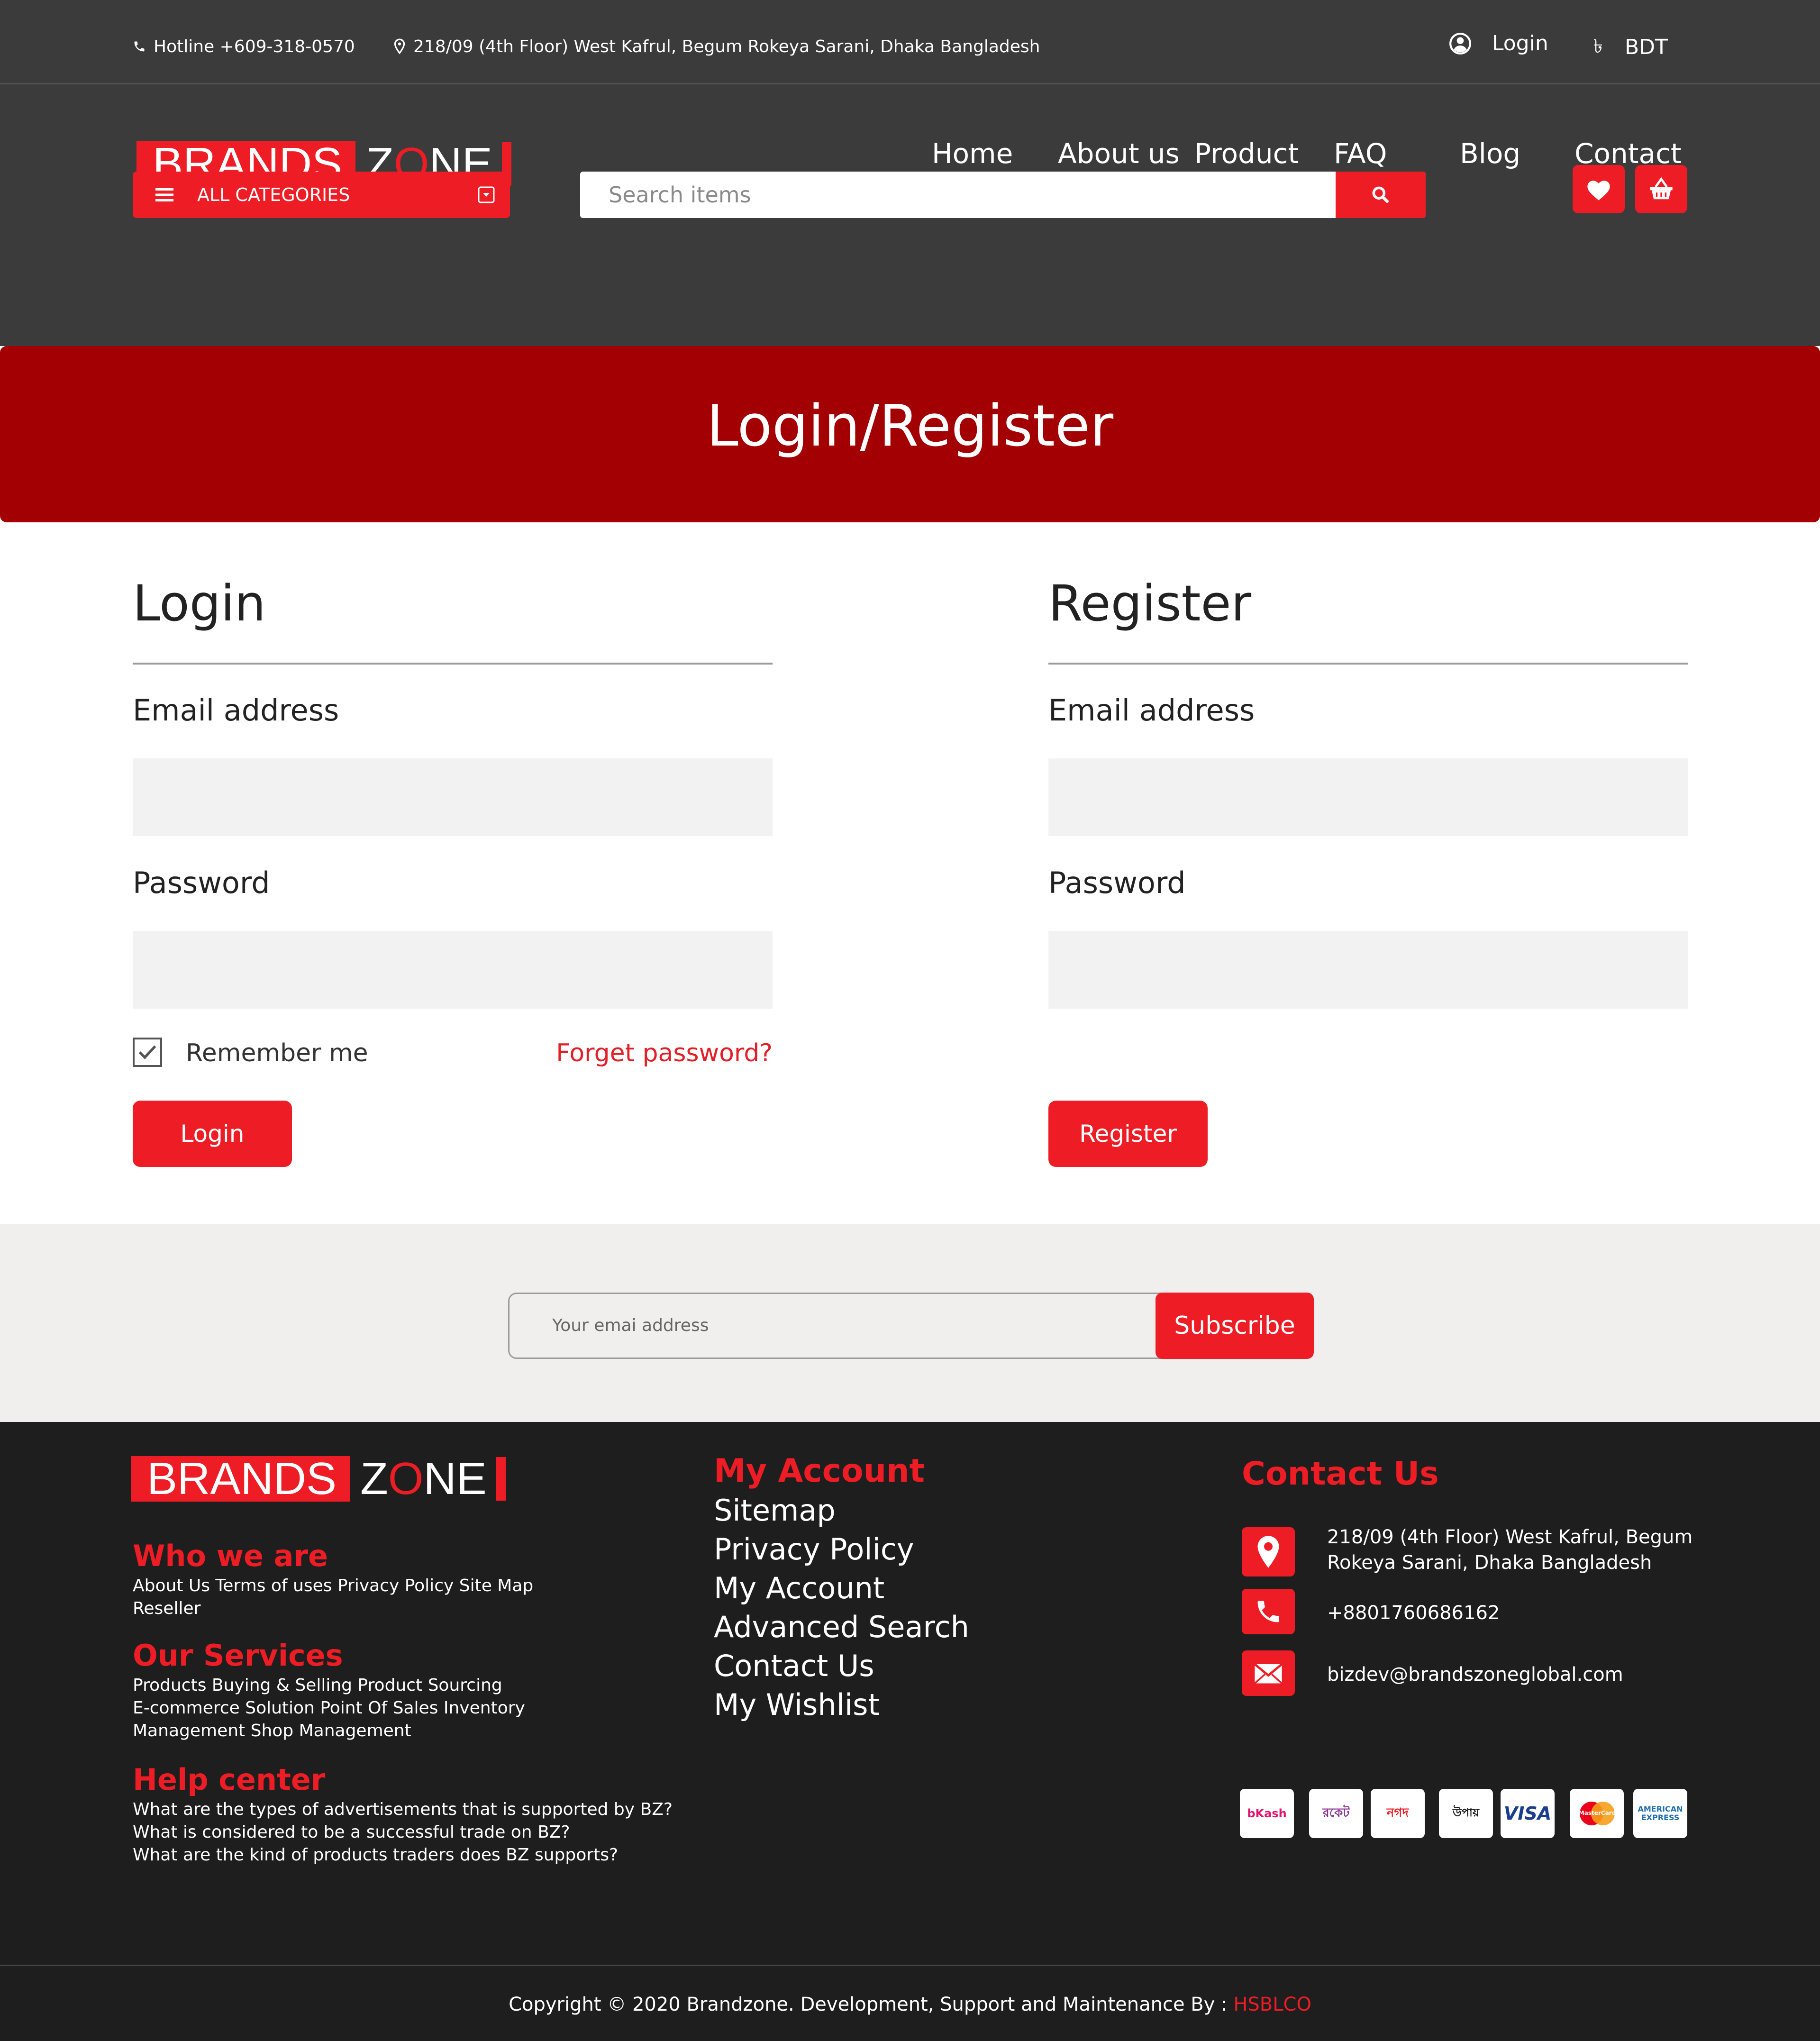 The image size is (1820, 2041). Describe the element at coordinates (1117, 883) in the screenshot. I see `register-password-label: Password` at that location.